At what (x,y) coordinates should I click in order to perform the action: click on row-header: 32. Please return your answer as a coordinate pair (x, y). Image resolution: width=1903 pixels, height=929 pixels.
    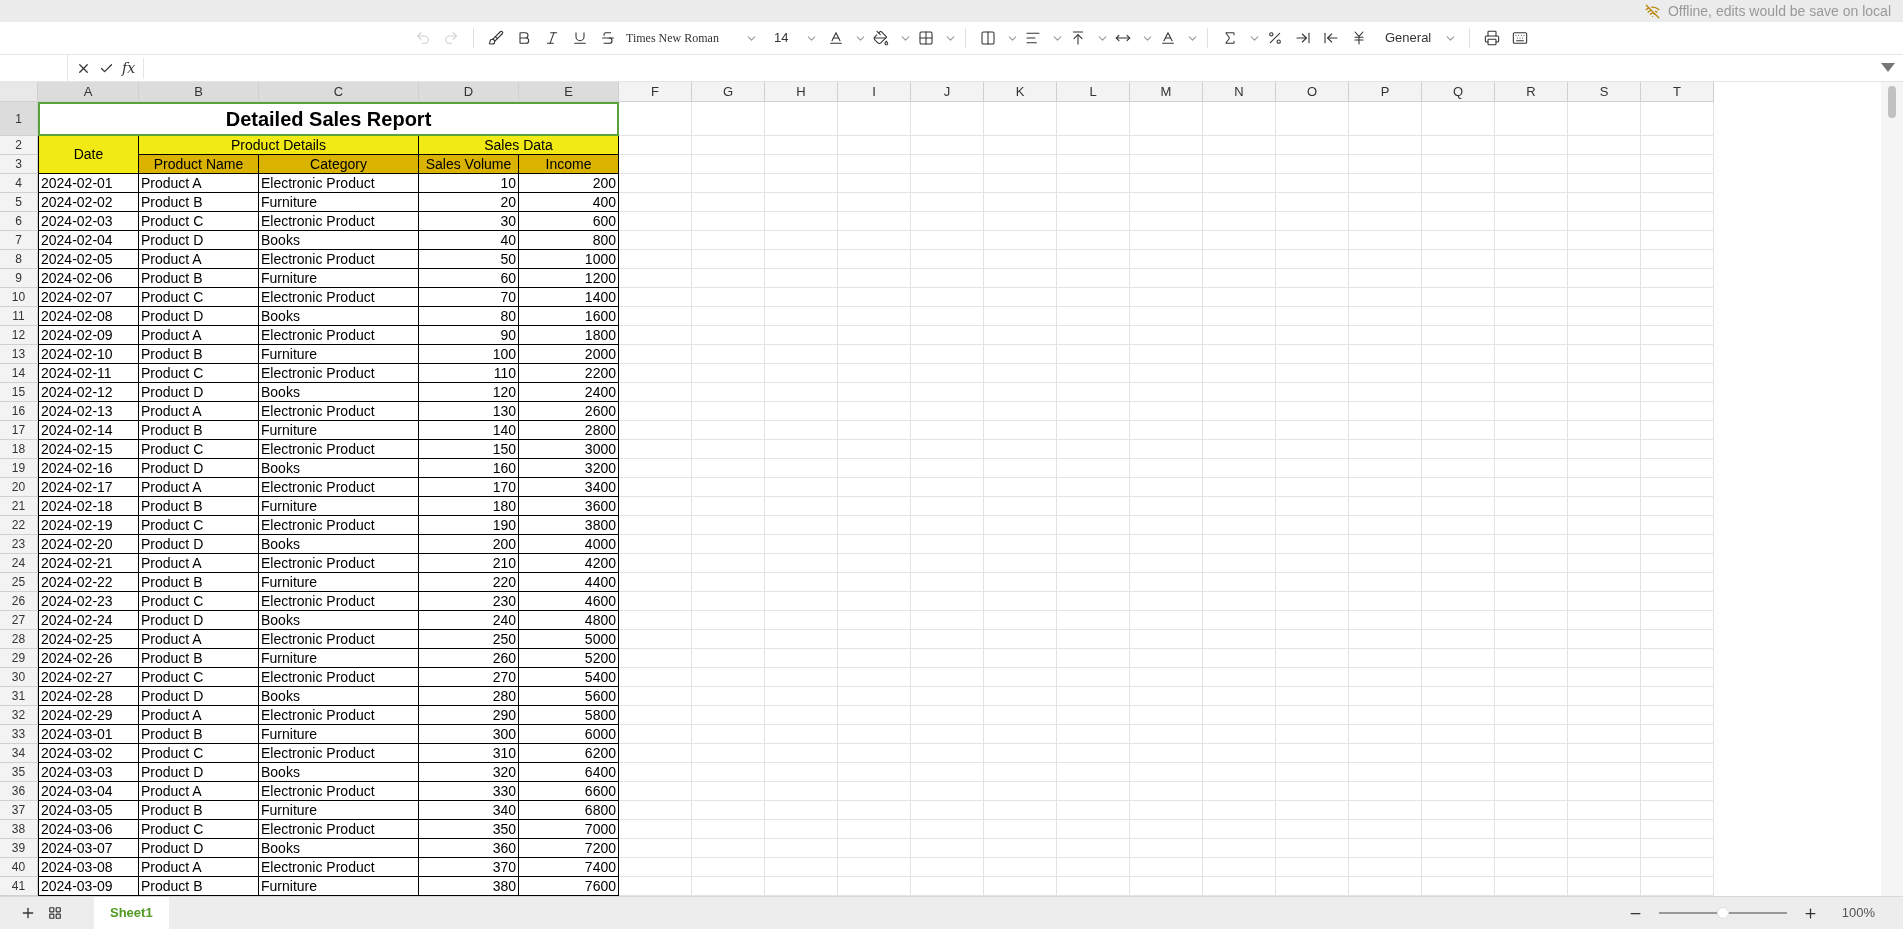
    Looking at the image, I should click on (19, 715).